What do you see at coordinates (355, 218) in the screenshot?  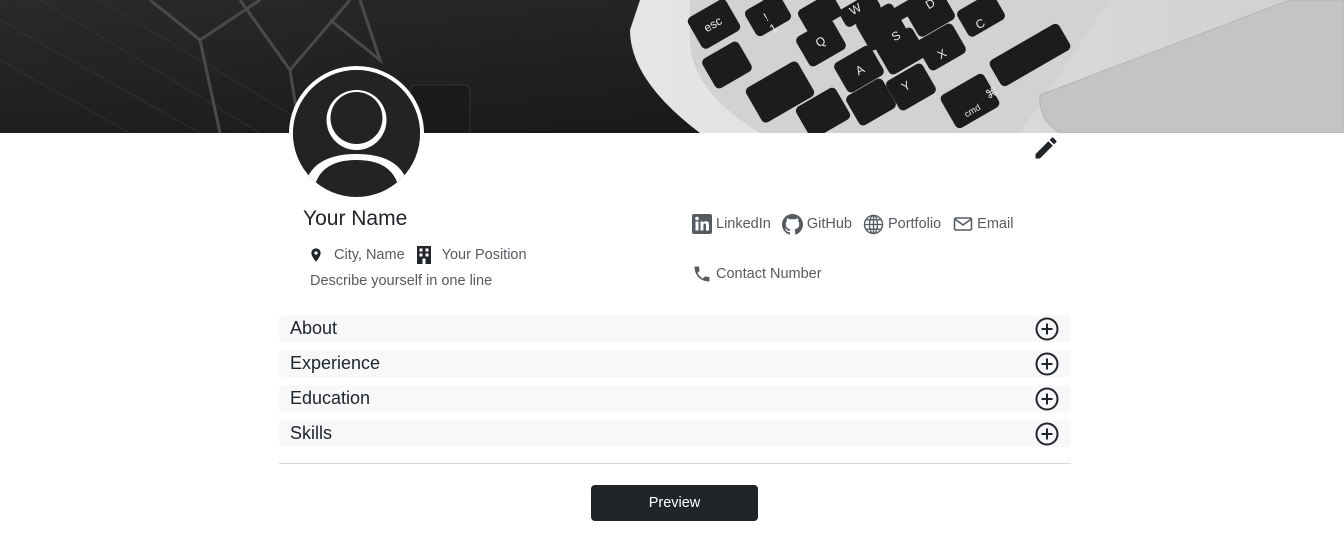 I see `profile-name: Your Name` at bounding box center [355, 218].